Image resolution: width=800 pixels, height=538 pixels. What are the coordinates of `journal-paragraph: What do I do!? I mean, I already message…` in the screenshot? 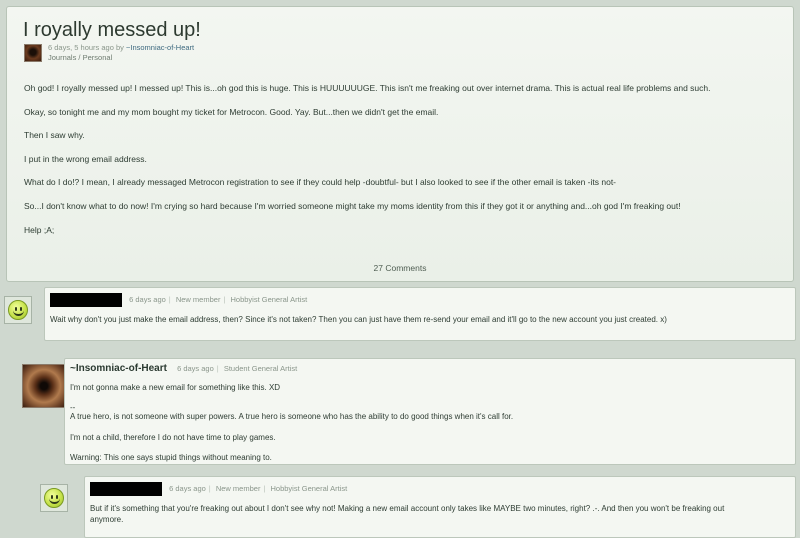 It's located at (320, 182).